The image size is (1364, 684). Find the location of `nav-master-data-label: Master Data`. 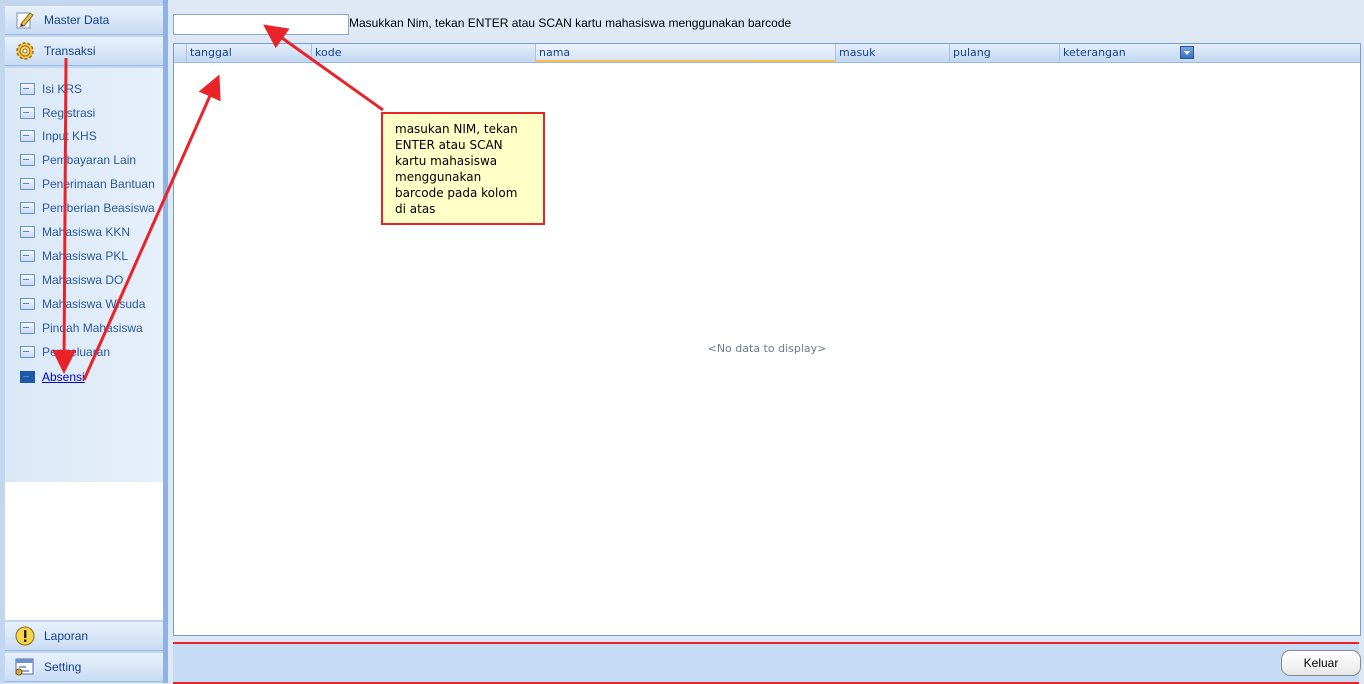

nav-master-data-label: Master Data is located at coordinates (77, 20).